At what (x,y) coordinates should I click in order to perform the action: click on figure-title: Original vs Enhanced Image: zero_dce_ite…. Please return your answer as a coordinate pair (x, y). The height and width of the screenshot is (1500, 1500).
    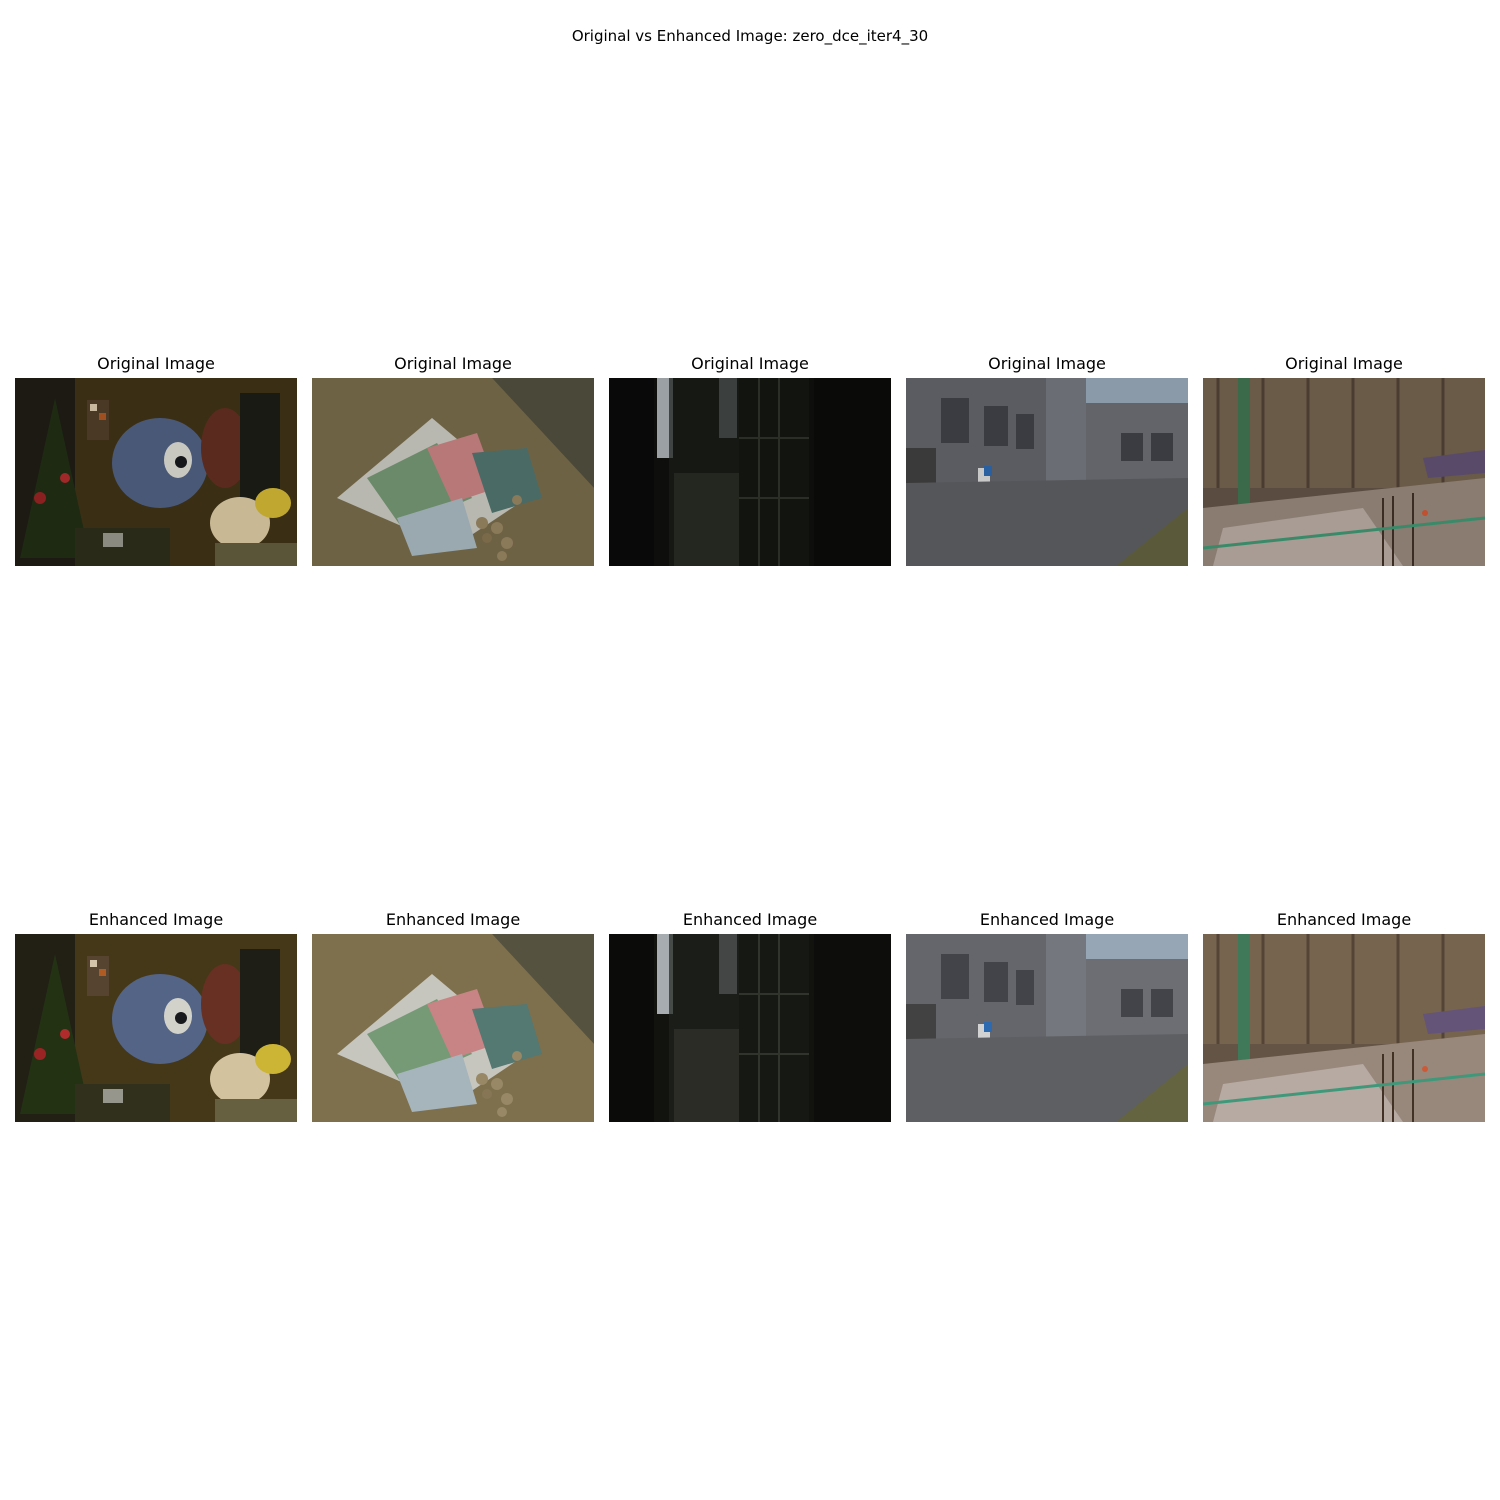
    Looking at the image, I should click on (750, 36).